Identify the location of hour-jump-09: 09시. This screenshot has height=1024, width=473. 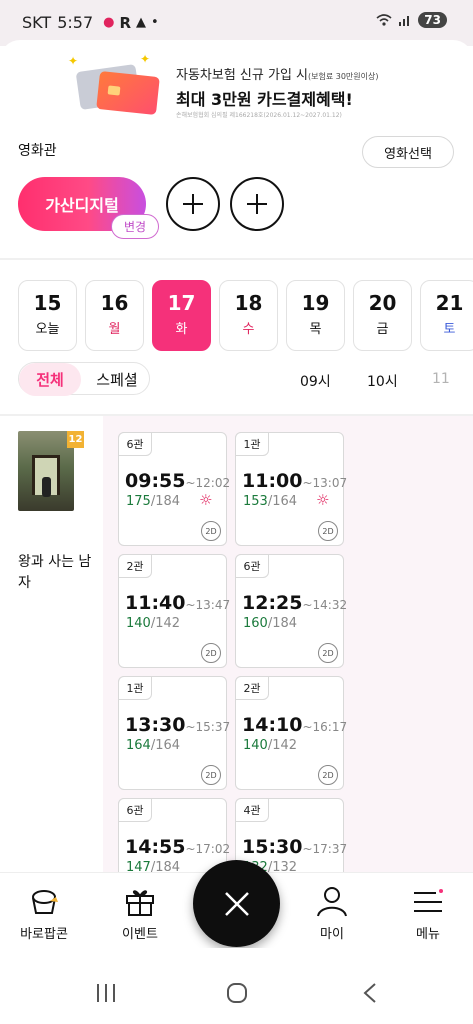
(315, 381).